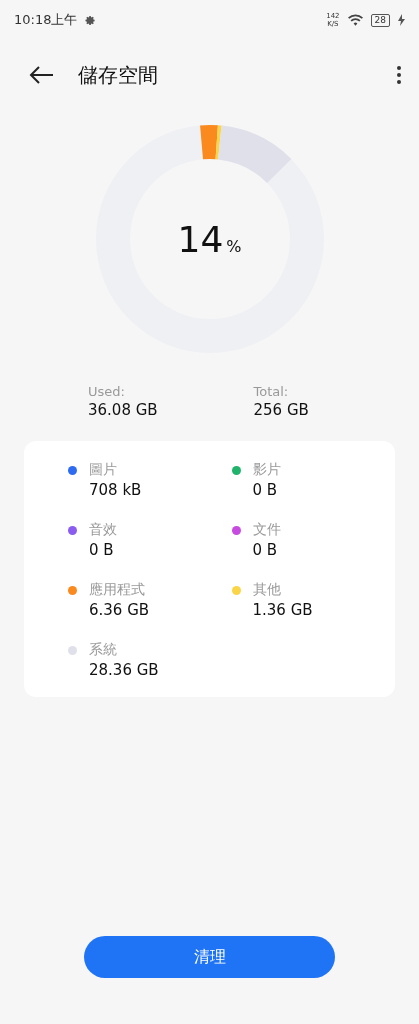  Describe the element at coordinates (118, 75) in the screenshot. I see `page-title: 儲存空間` at that location.